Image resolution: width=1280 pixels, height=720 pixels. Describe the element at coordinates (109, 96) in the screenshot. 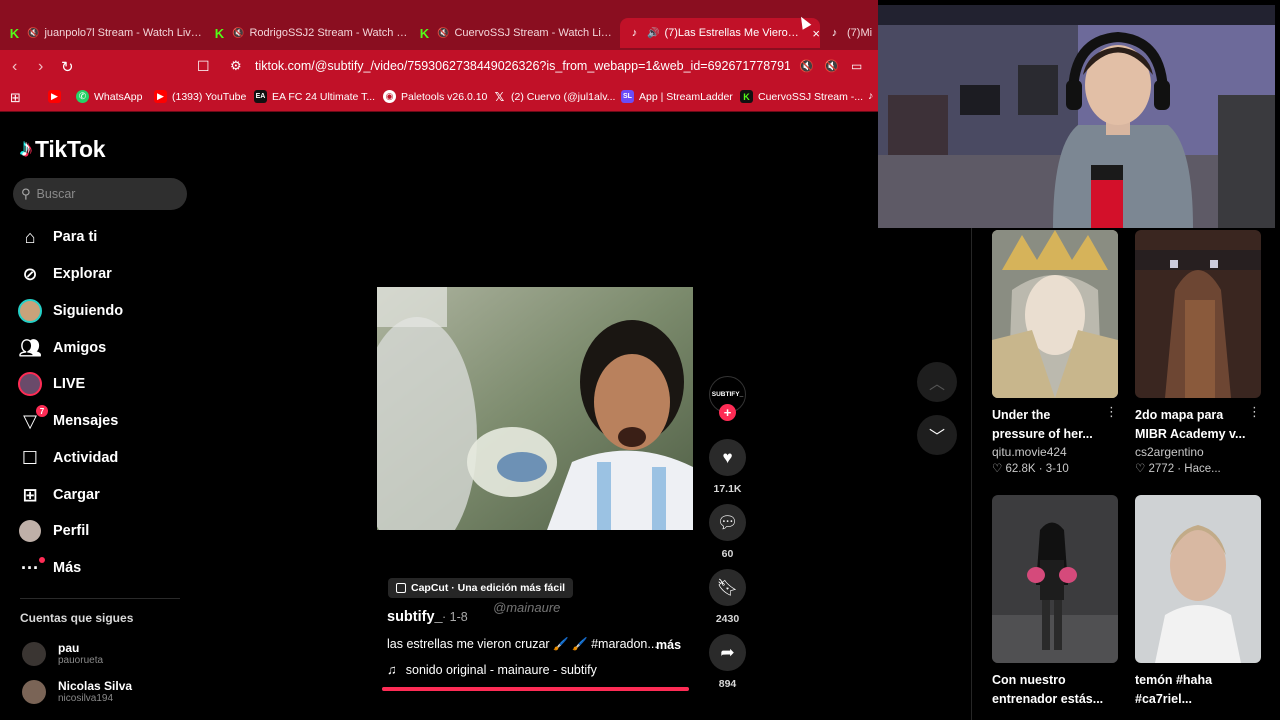

I see `bookmark-item: ✆ WhatsApp` at that location.